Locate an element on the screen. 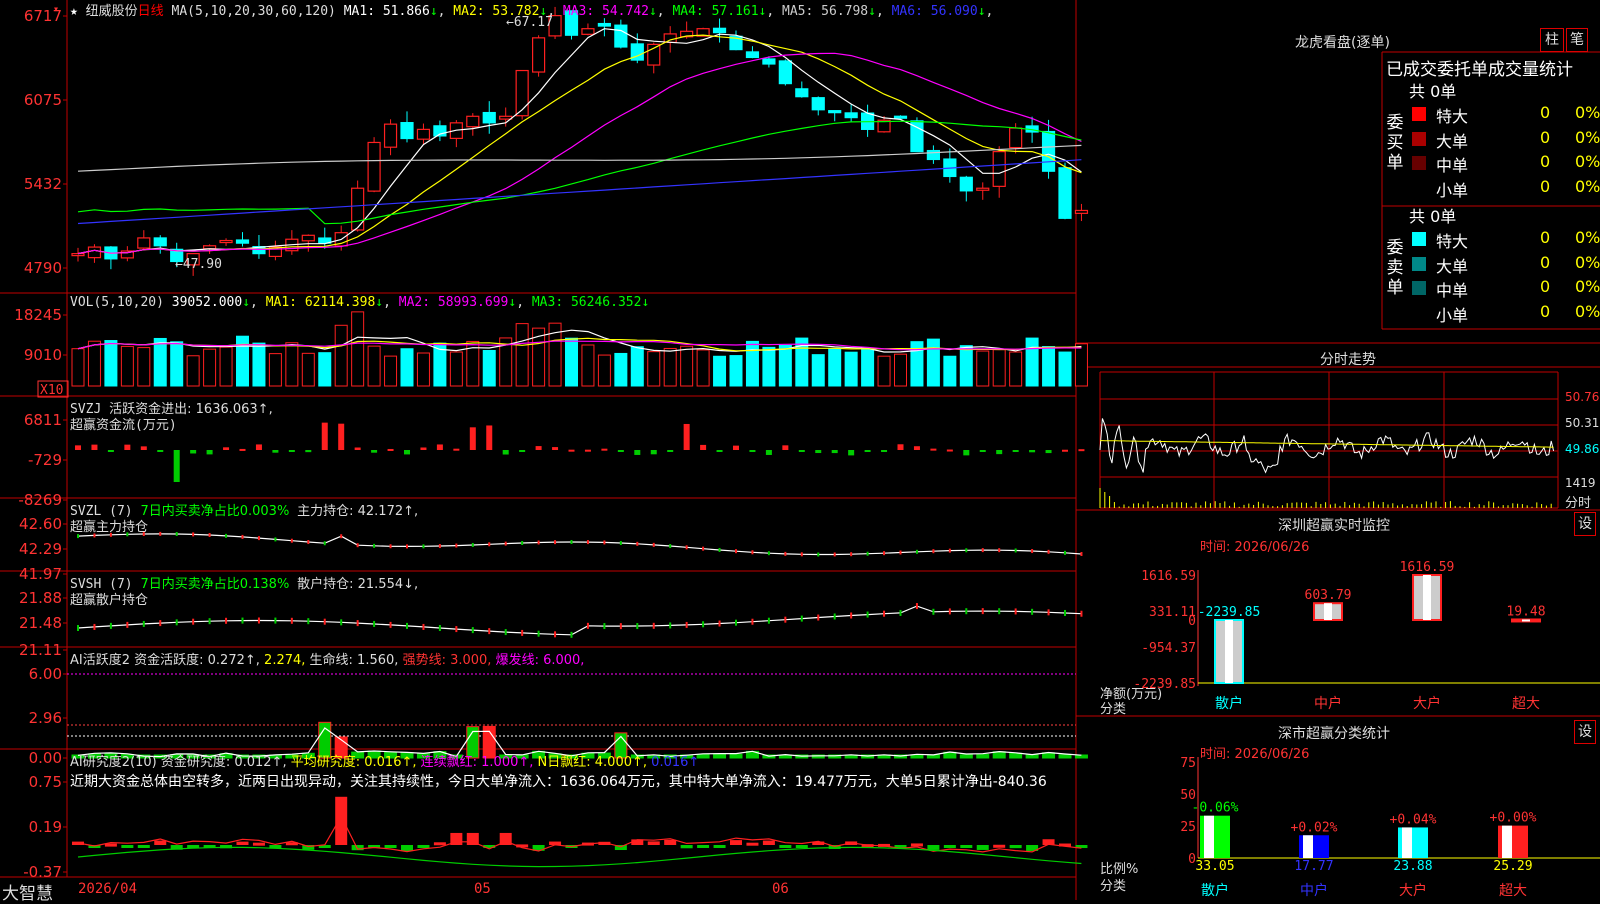  sell-row-name-3: 小单 is located at coordinates (1452, 315).